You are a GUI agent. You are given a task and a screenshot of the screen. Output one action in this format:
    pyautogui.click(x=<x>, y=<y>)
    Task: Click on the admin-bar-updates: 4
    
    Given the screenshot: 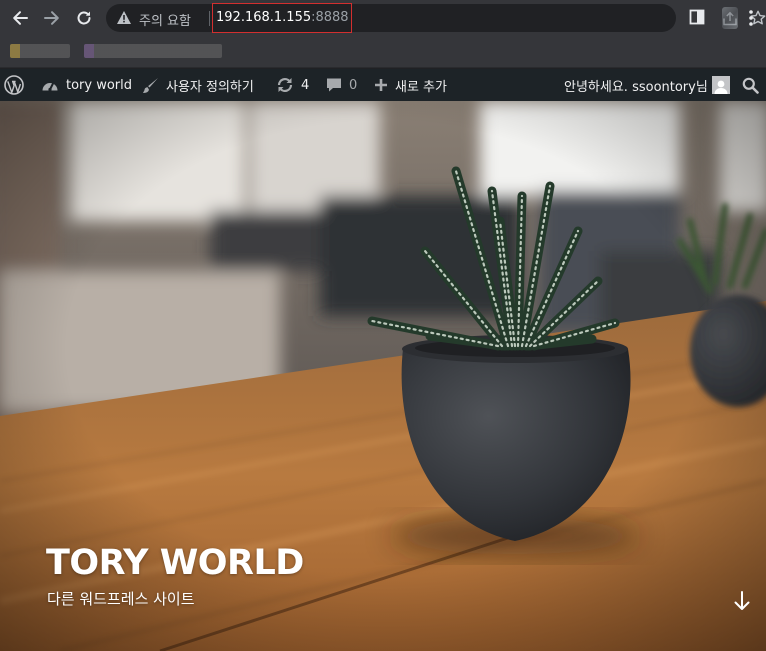 What is the action you would take?
    pyautogui.click(x=292, y=85)
    